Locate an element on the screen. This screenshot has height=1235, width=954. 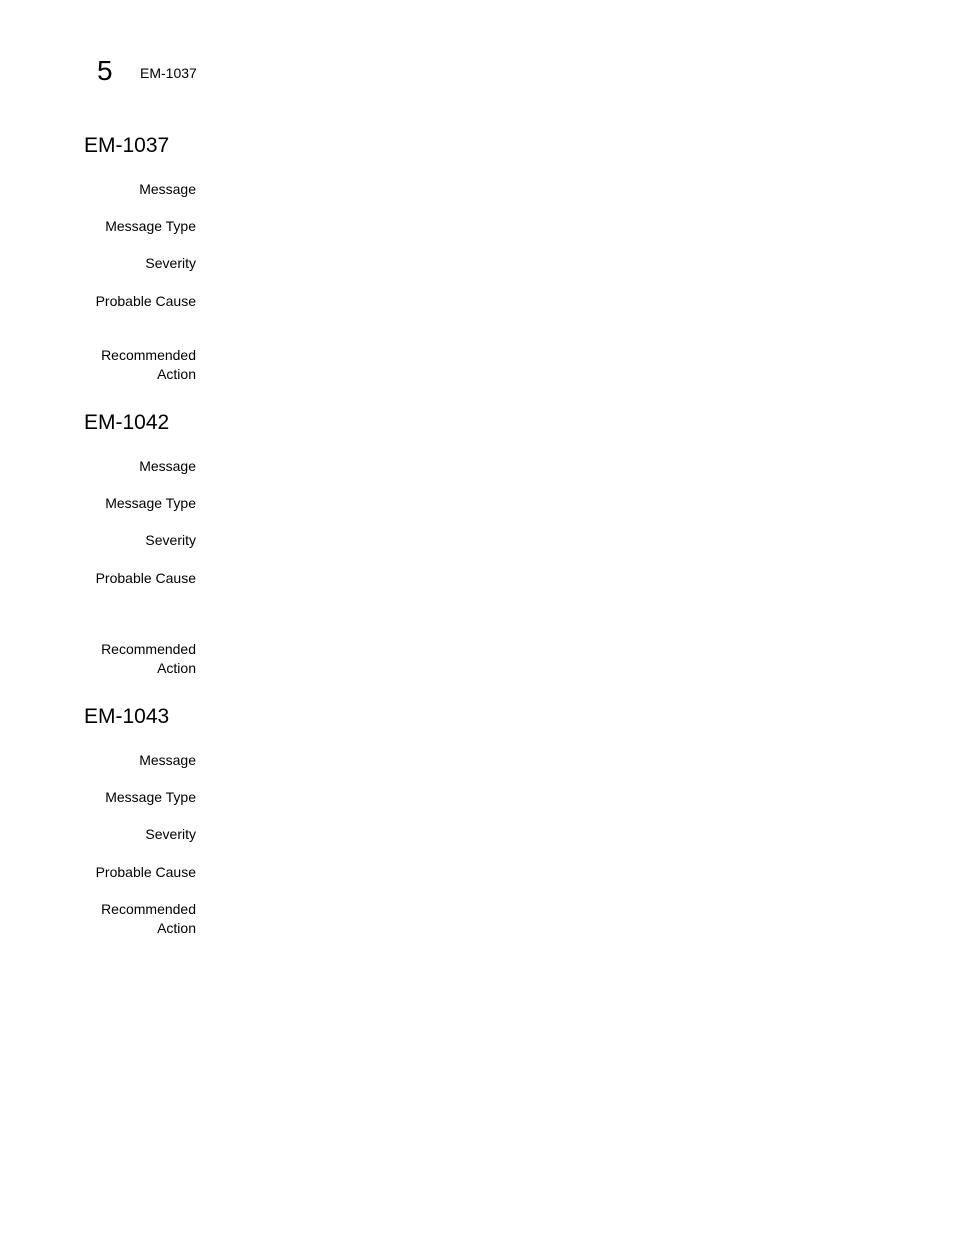
running-title: EM-1037 is located at coordinates (168, 73).